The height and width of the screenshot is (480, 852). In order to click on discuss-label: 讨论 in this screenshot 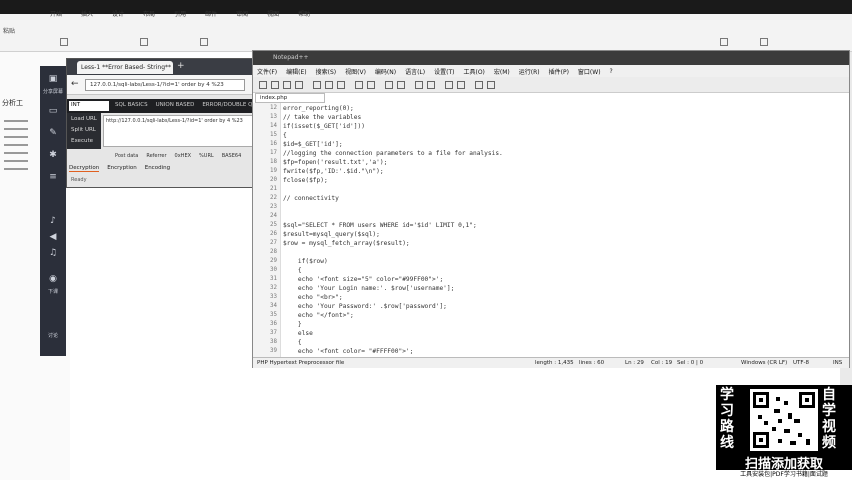, I will do `click(53, 335)`.